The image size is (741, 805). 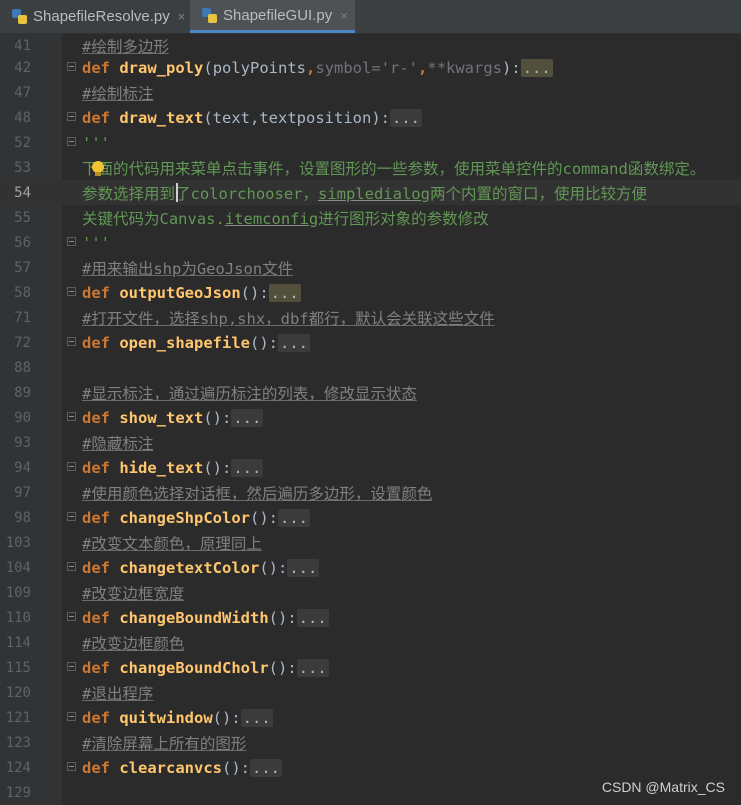 What do you see at coordinates (370, 742) in the screenshot?
I see `code-line: 123 #清除屏幕上所有的图形` at bounding box center [370, 742].